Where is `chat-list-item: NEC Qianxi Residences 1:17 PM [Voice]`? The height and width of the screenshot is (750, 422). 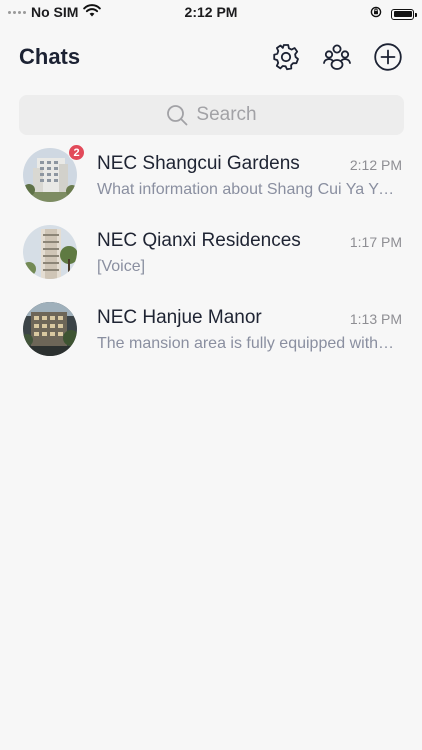
chat-list-item: NEC Qianxi Residences 1:17 PM [Voice] is located at coordinates (211, 258).